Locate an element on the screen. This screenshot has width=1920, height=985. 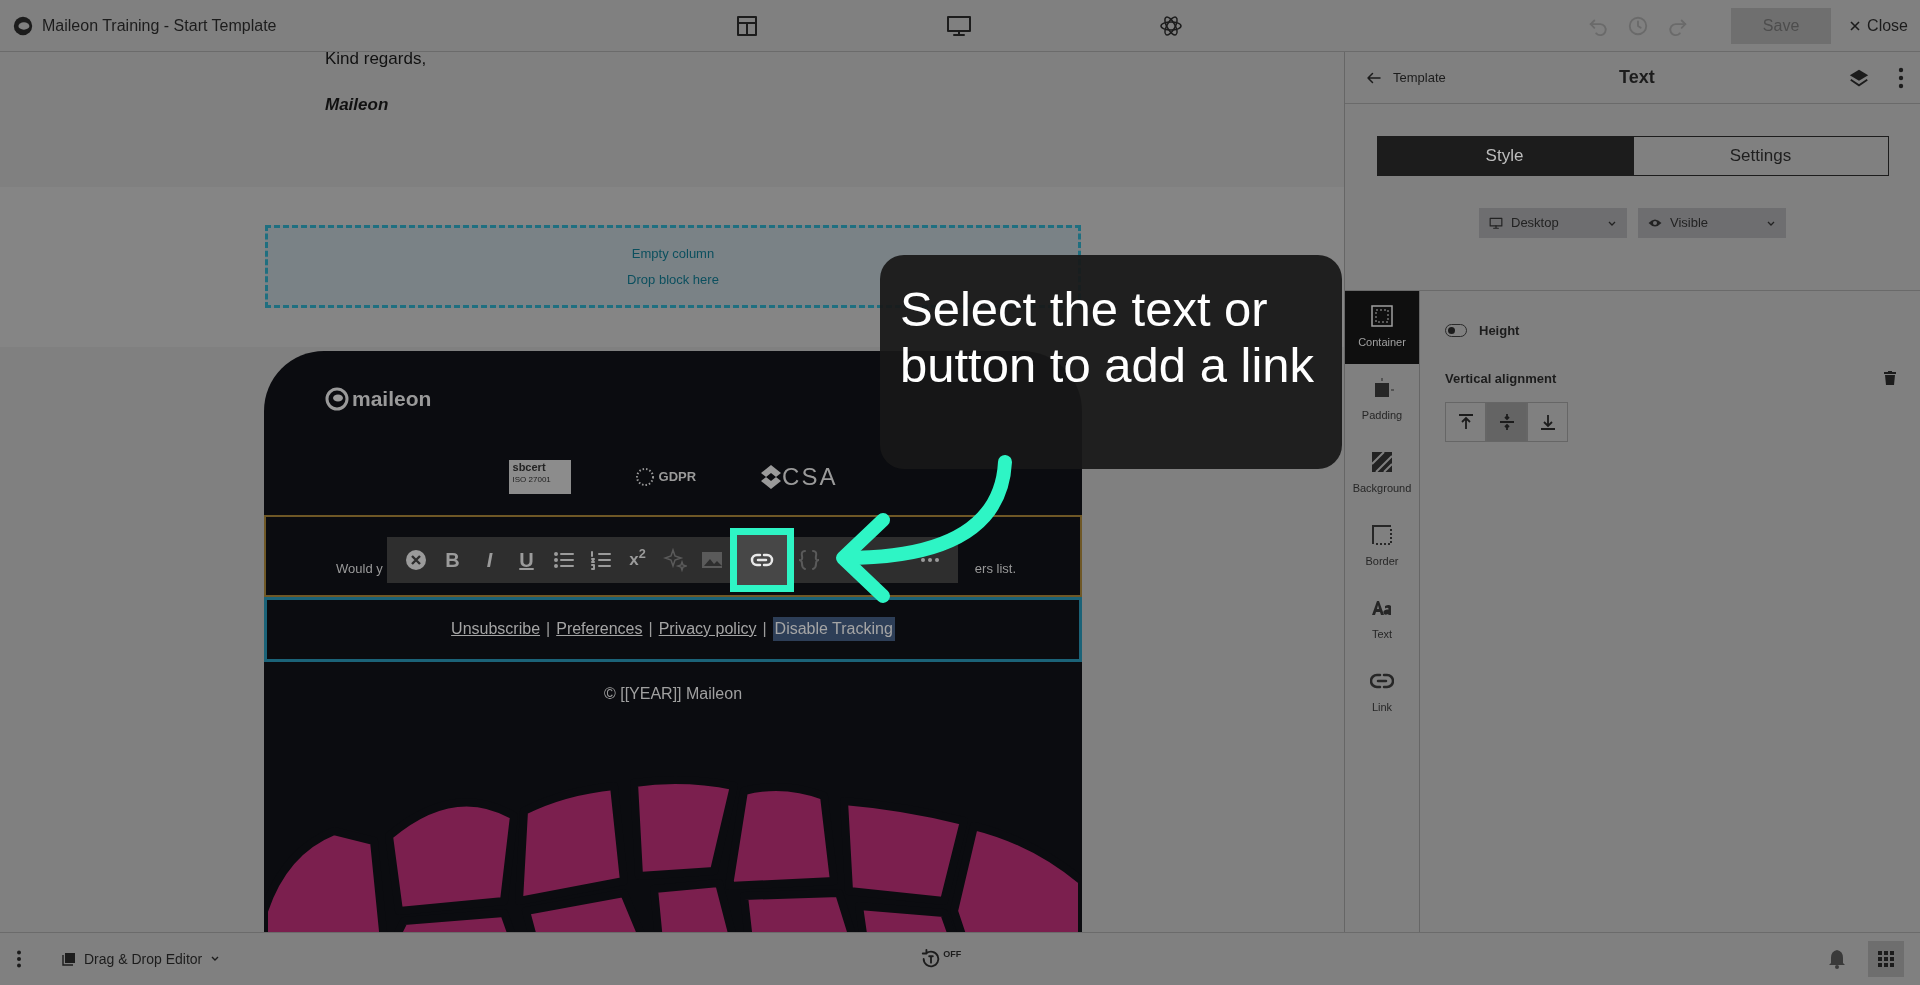
side-tab: Background is located at coordinates (1382, 473).